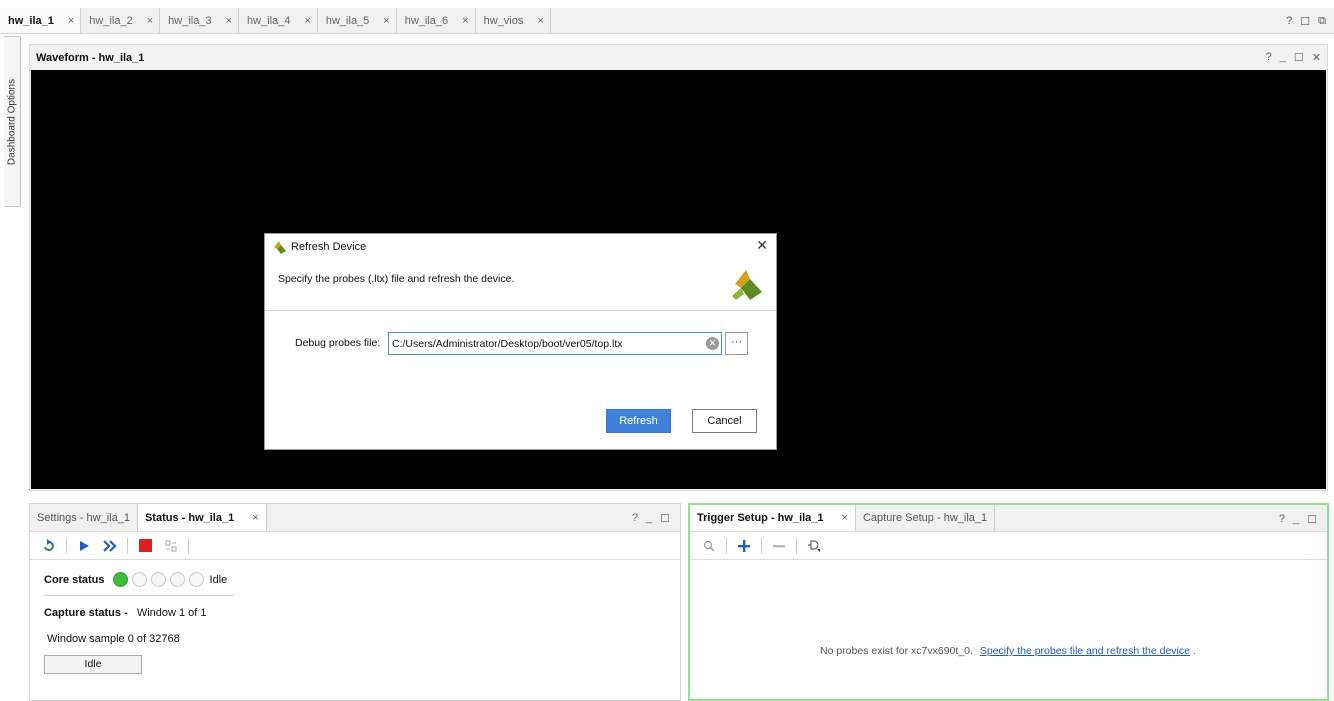 This screenshot has height=701, width=1334. What do you see at coordinates (724, 421) in the screenshot?
I see `cancel-button: Cancel` at bounding box center [724, 421].